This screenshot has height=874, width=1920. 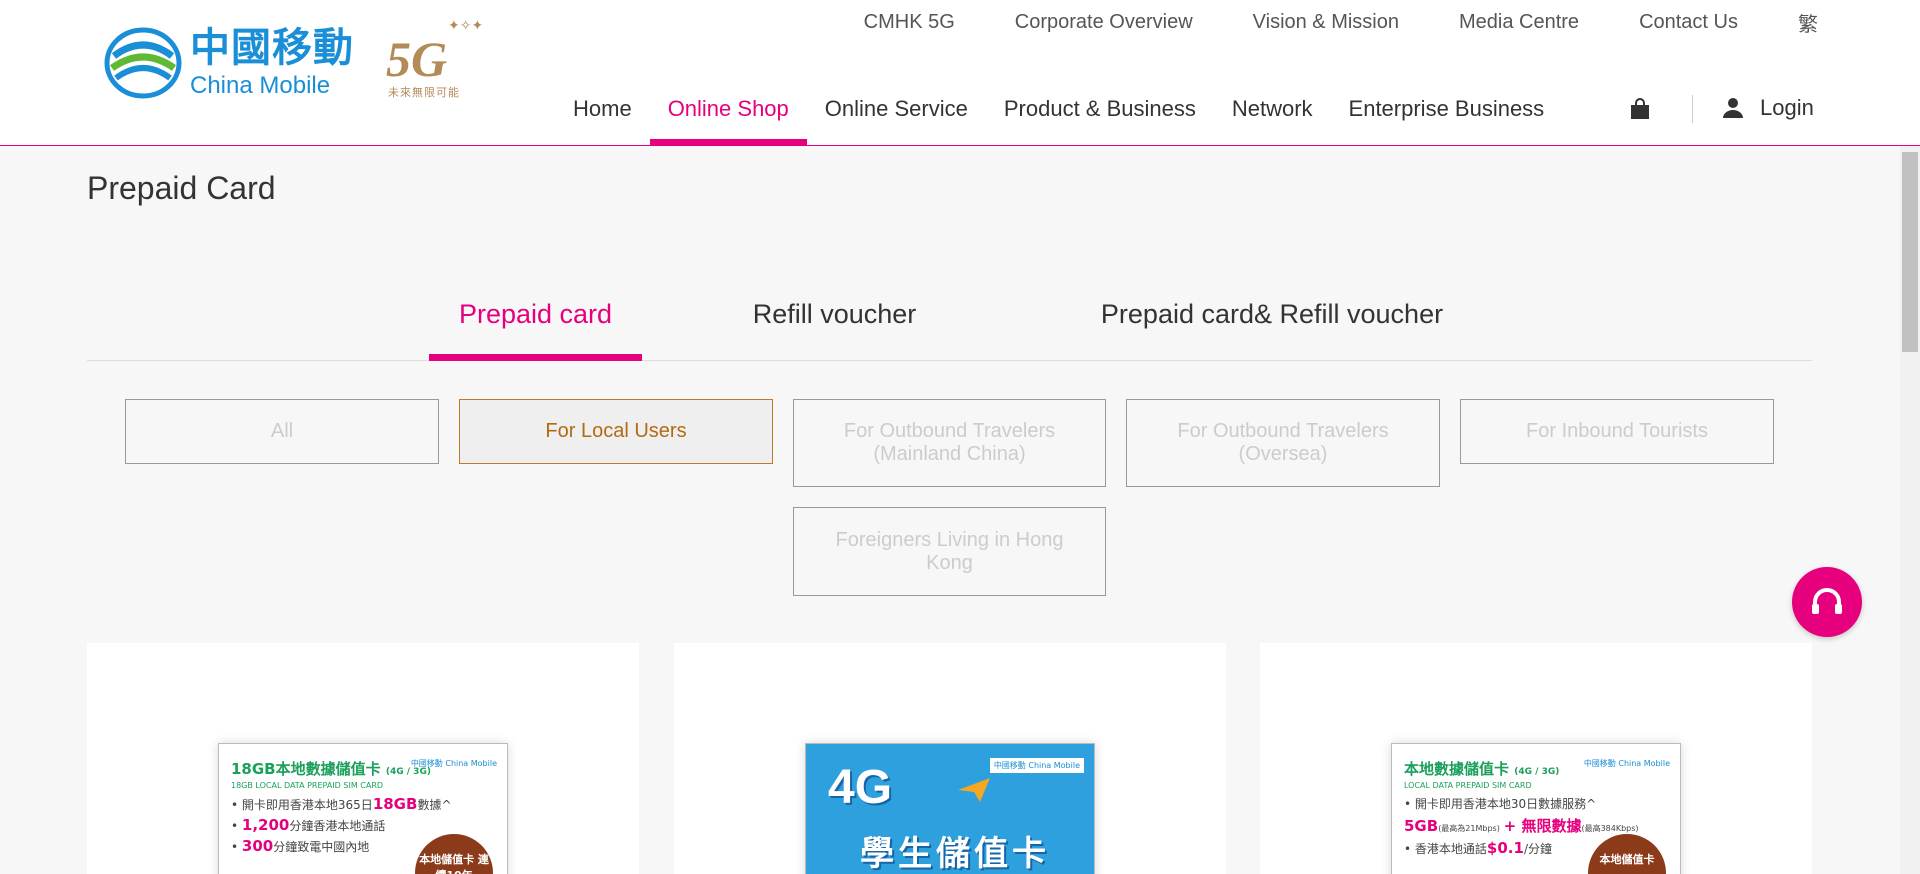 What do you see at coordinates (1787, 107) in the screenshot?
I see `login-label: Login` at bounding box center [1787, 107].